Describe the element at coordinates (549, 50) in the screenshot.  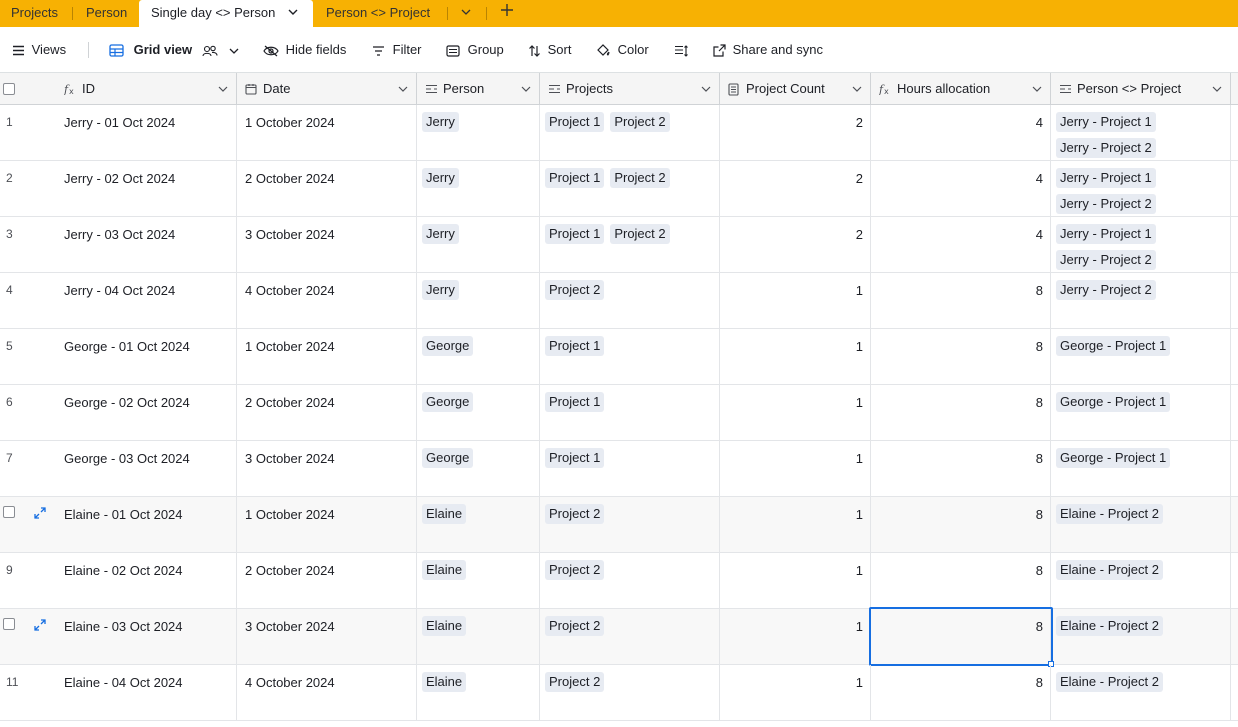
I see `sort-button: Sort` at that location.